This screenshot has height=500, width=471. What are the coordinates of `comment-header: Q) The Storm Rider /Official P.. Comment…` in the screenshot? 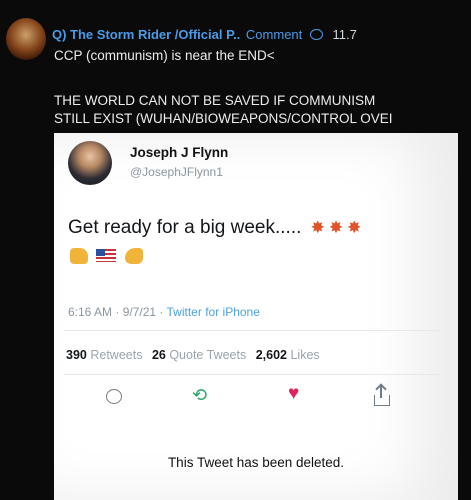 It's located at (261, 37).